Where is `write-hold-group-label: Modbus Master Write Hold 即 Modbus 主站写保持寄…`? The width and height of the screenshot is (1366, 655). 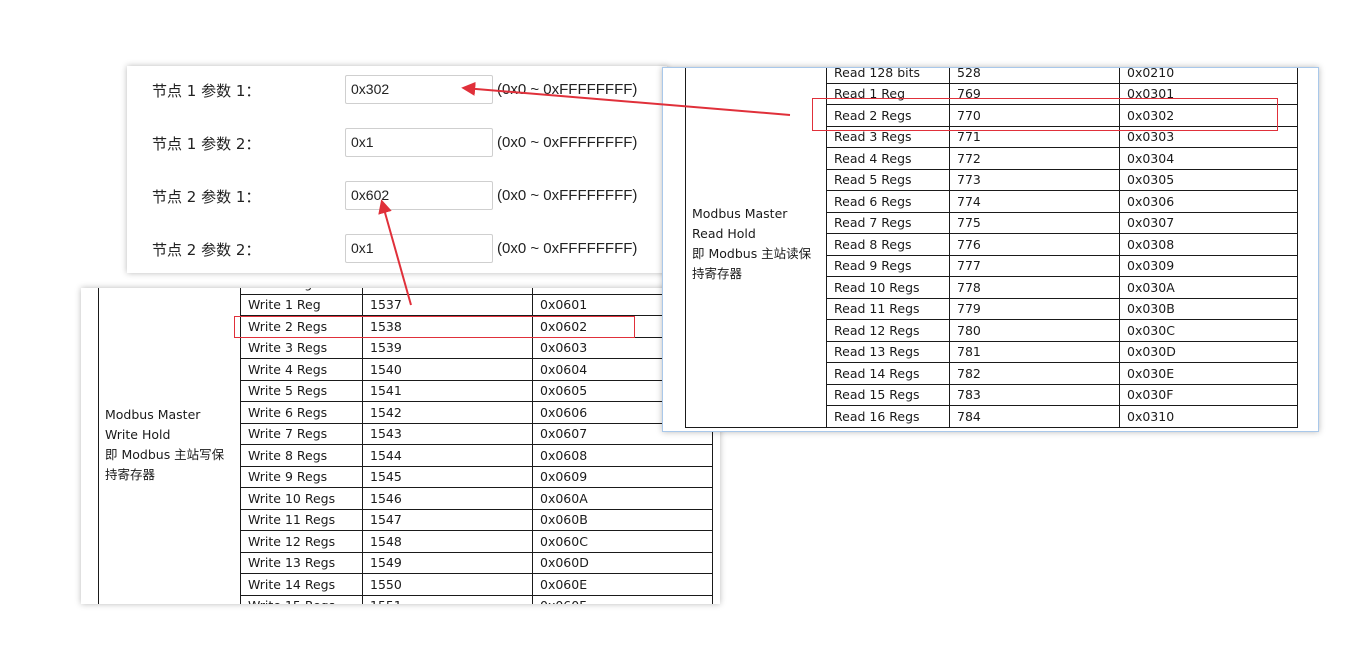
write-hold-group-label: Modbus Master Write Hold 即 Modbus 主站写保持寄… is located at coordinates (169, 446).